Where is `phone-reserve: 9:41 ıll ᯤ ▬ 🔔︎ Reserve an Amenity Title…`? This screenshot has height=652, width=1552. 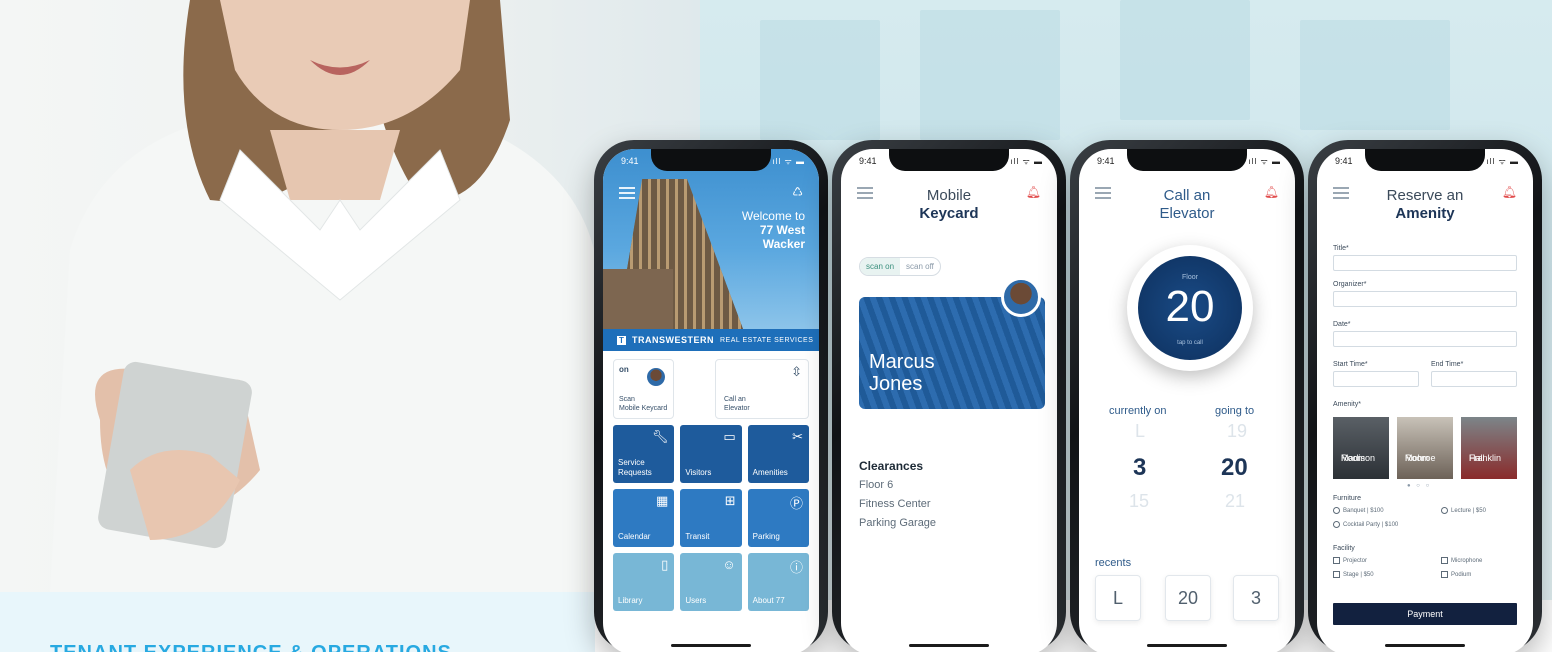 phone-reserve: 9:41 ıll ᯤ ▬ 🔔︎ Reserve an Amenity Title… is located at coordinates (1425, 396).